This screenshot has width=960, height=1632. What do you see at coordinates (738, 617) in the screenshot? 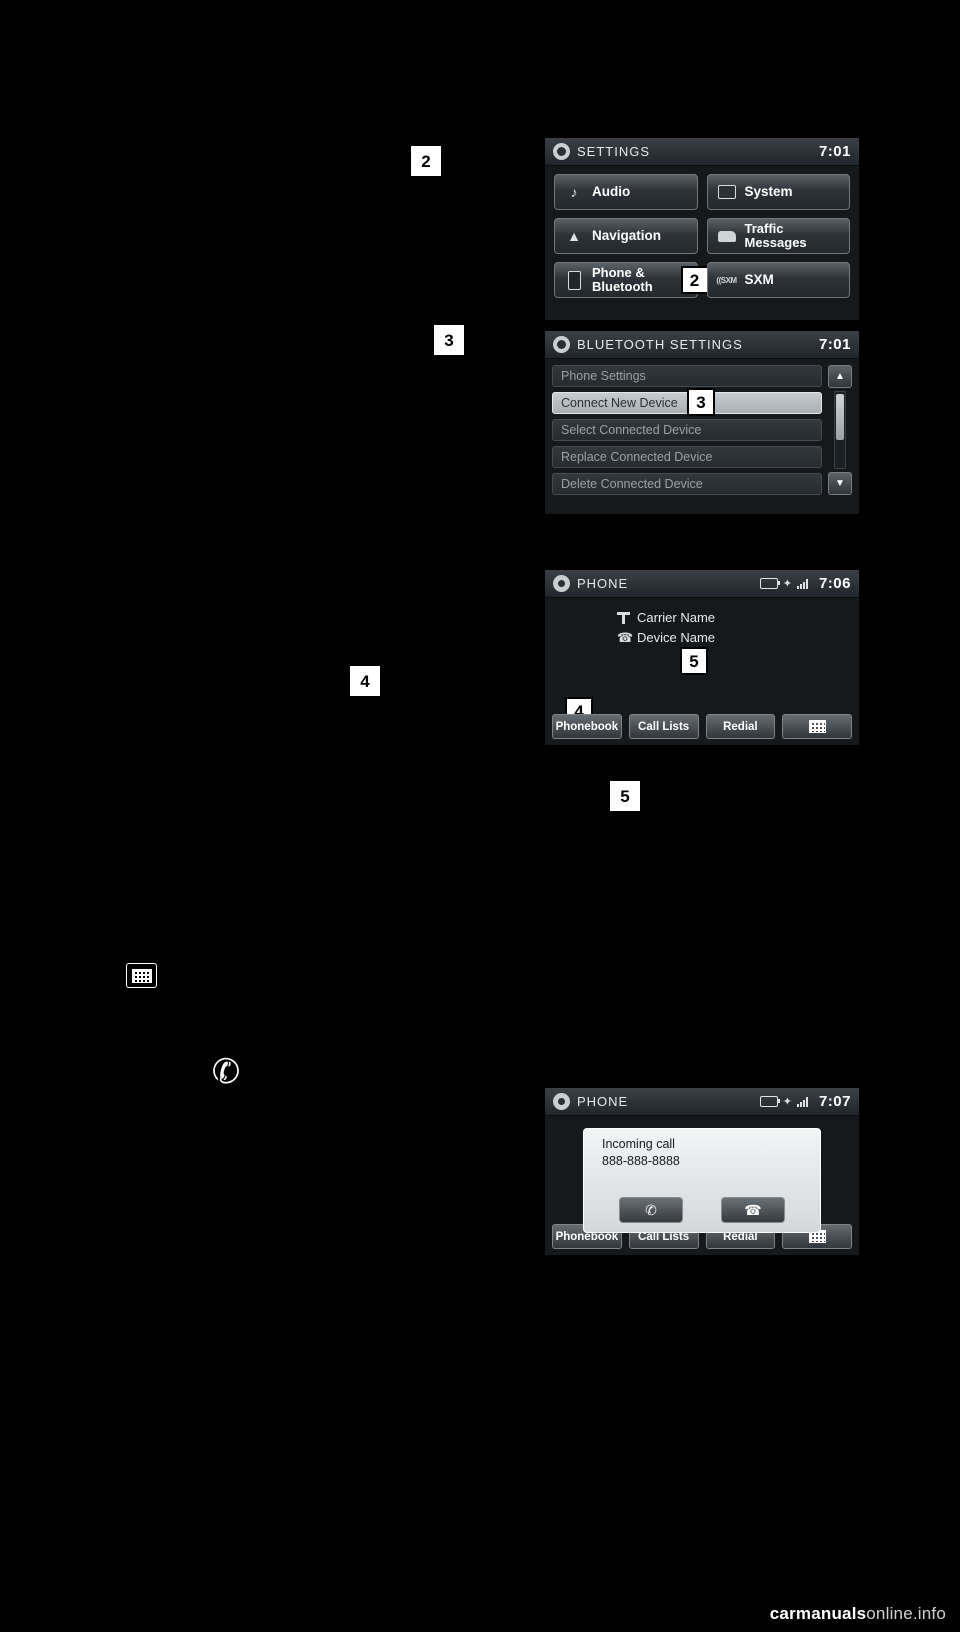
I see `carrier-row: Carrier Name` at bounding box center [738, 617].